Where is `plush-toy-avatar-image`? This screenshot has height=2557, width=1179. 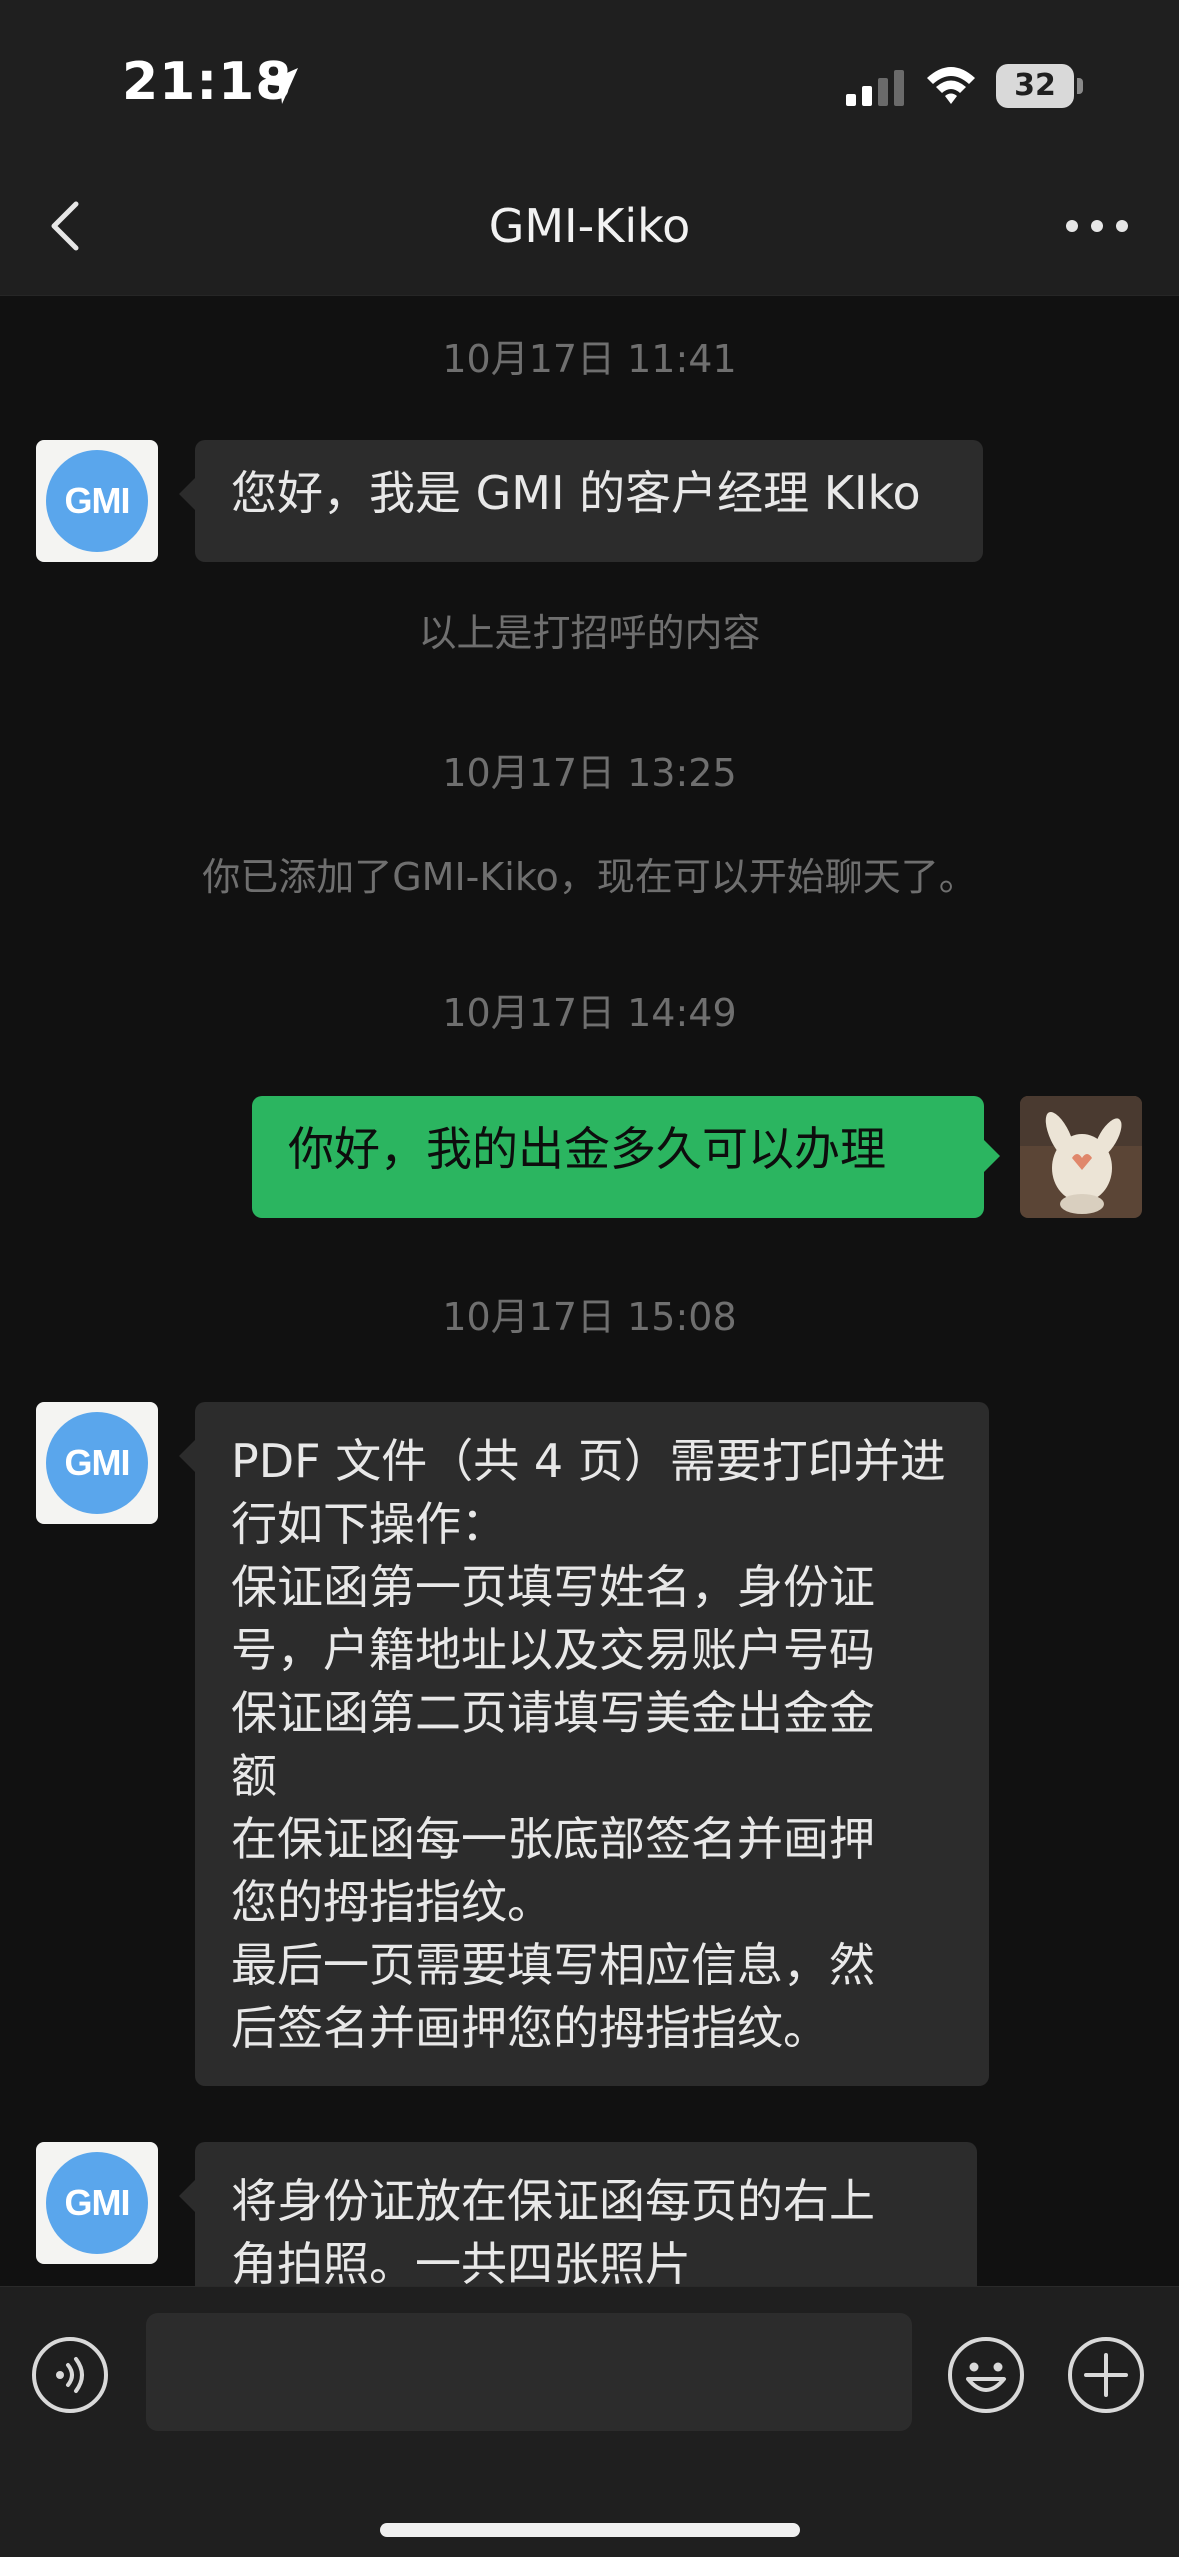
plush-toy-avatar-image is located at coordinates (1081, 1157).